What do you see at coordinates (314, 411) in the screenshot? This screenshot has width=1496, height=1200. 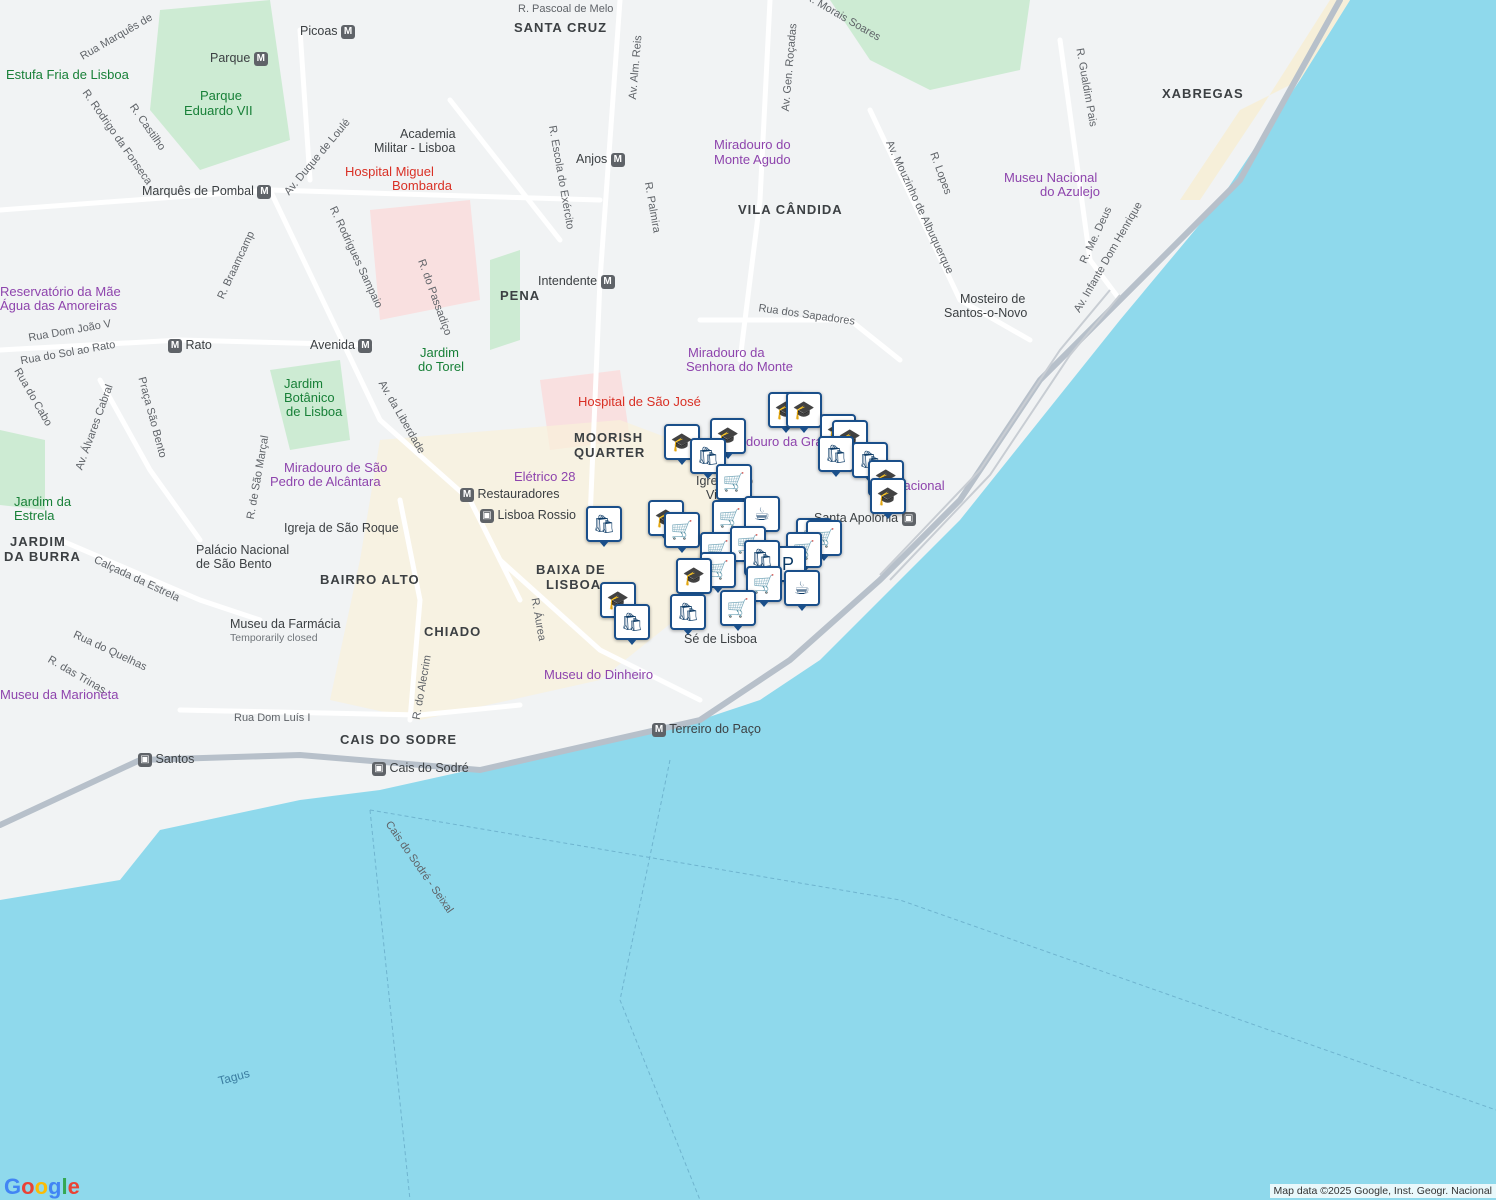 I see `poi-botanico-3: de Lisboa` at bounding box center [314, 411].